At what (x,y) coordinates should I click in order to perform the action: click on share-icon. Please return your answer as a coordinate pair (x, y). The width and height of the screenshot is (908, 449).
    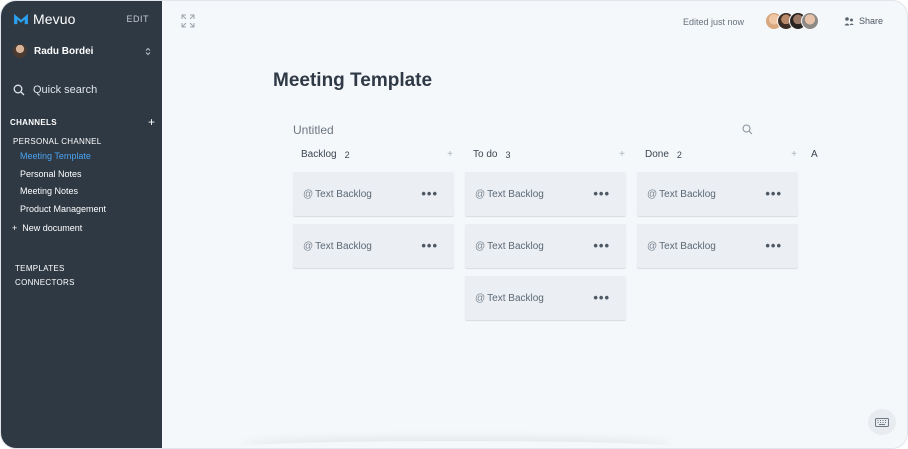
    Looking at the image, I should click on (849, 21).